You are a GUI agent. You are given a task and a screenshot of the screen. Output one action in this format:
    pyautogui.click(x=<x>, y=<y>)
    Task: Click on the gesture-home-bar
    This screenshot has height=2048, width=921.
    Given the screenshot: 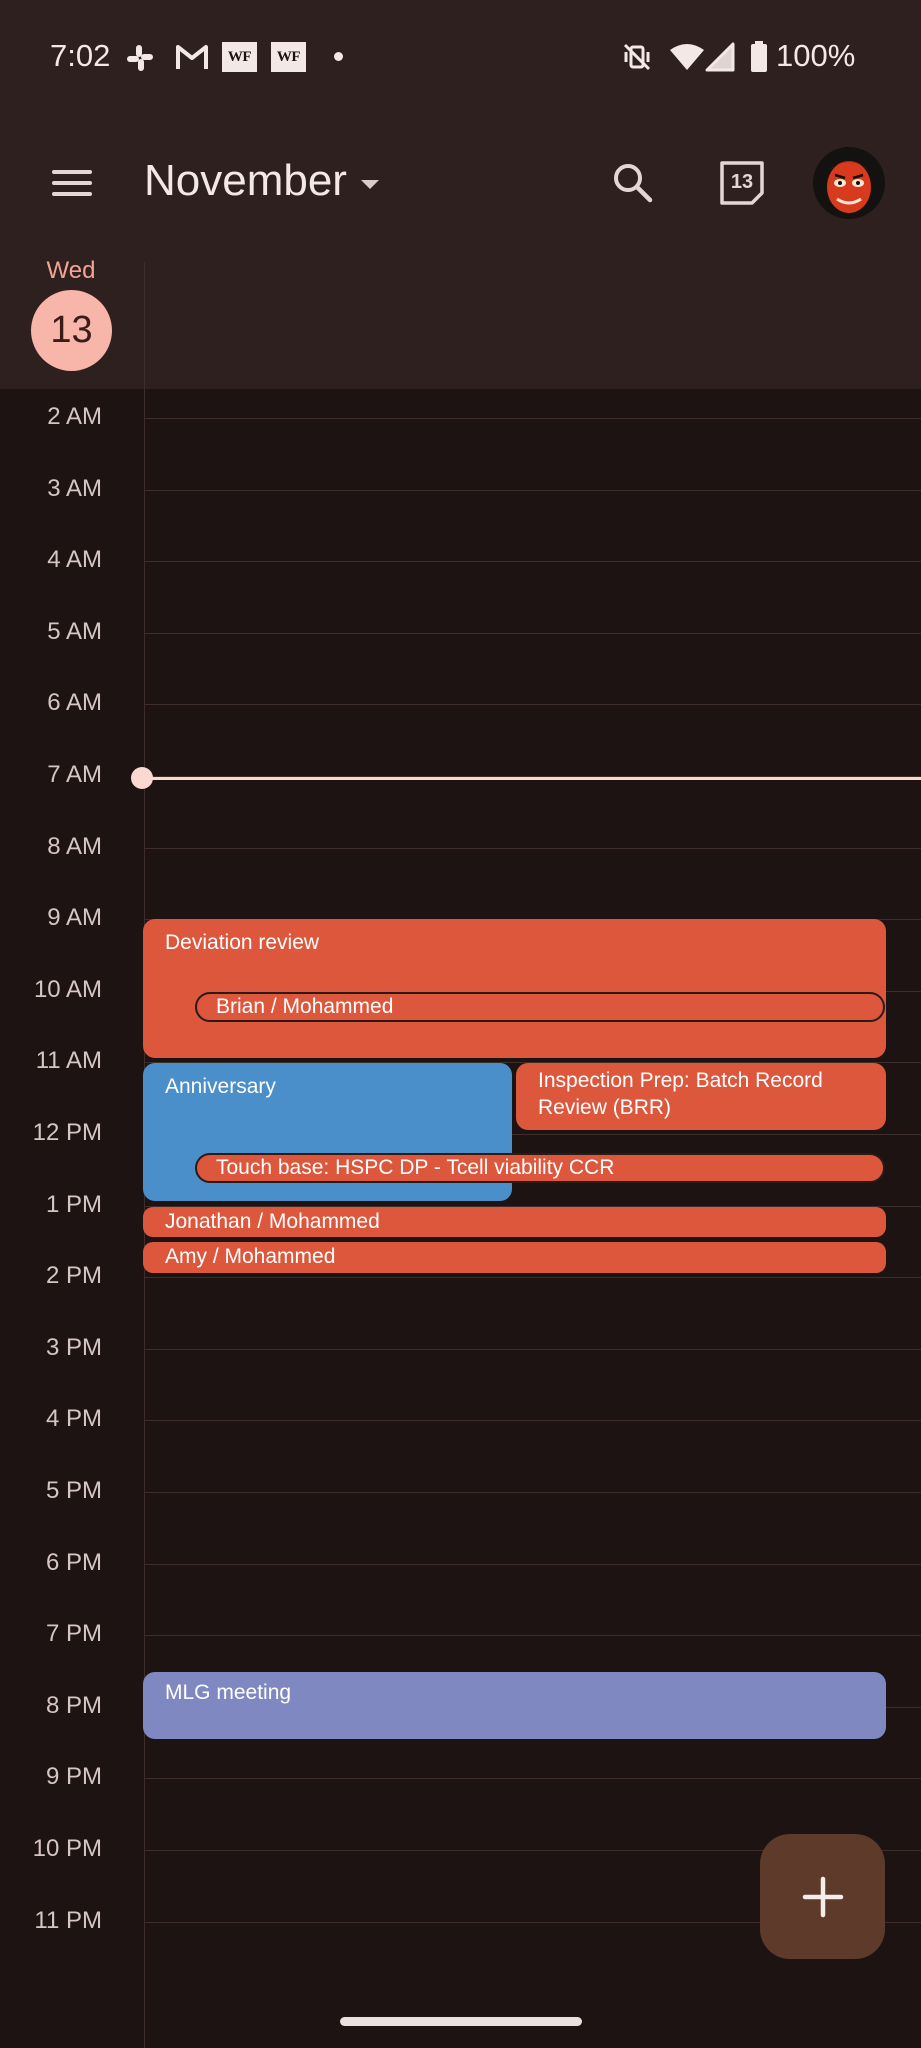 What is the action you would take?
    pyautogui.click(x=461, y=2021)
    